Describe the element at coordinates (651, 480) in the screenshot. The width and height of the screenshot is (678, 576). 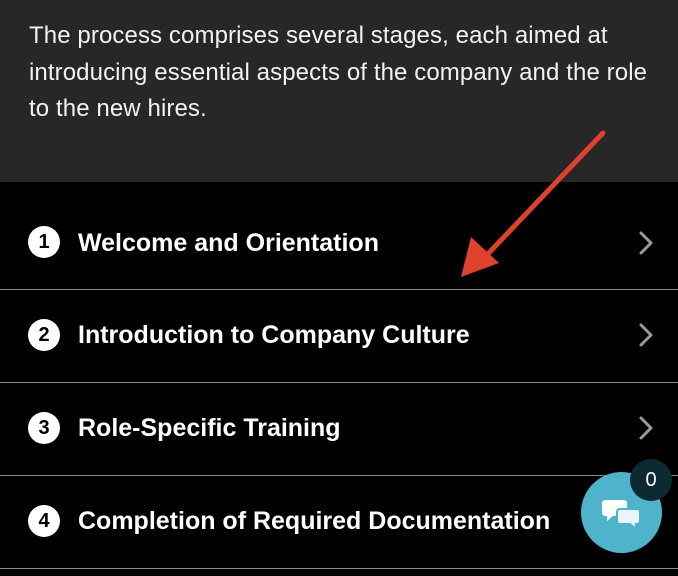
I see `chat-unread-badge: 0` at that location.